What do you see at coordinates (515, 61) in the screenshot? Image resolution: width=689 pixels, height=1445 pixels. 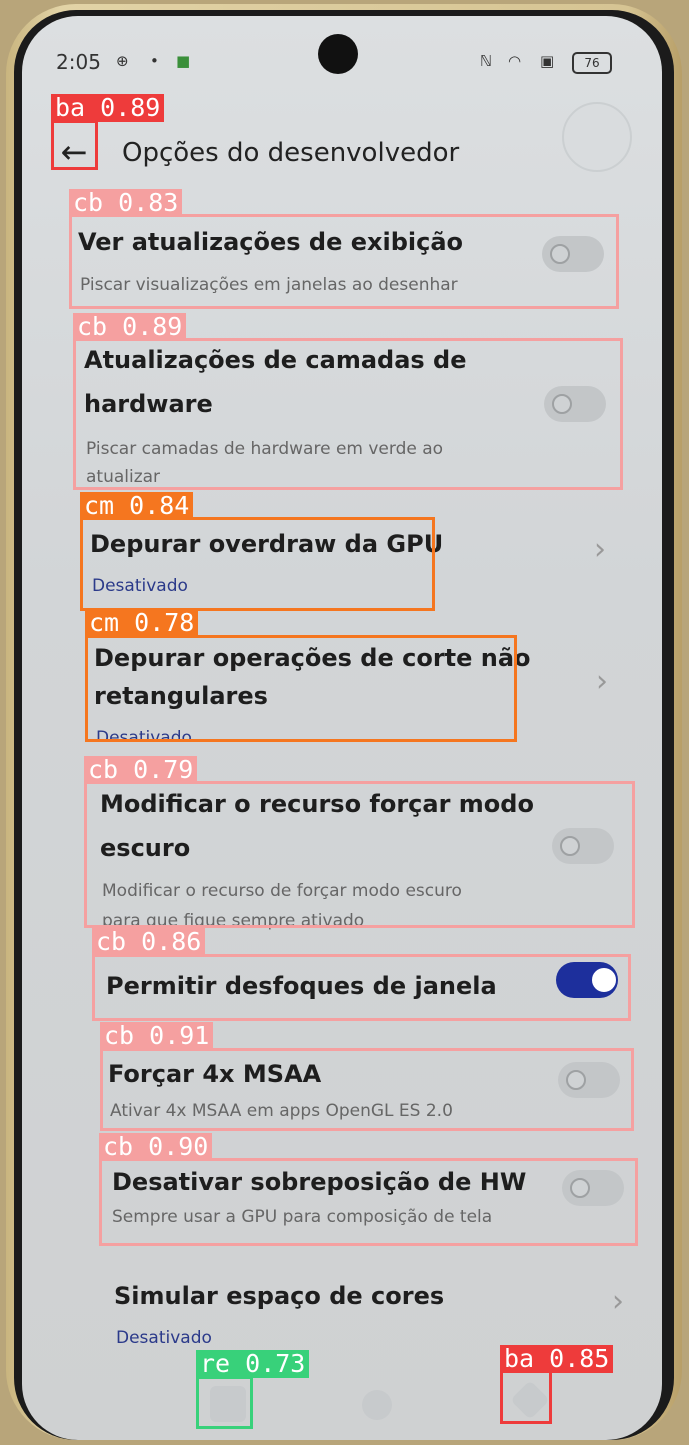 I see `wifi-icon: ◠` at bounding box center [515, 61].